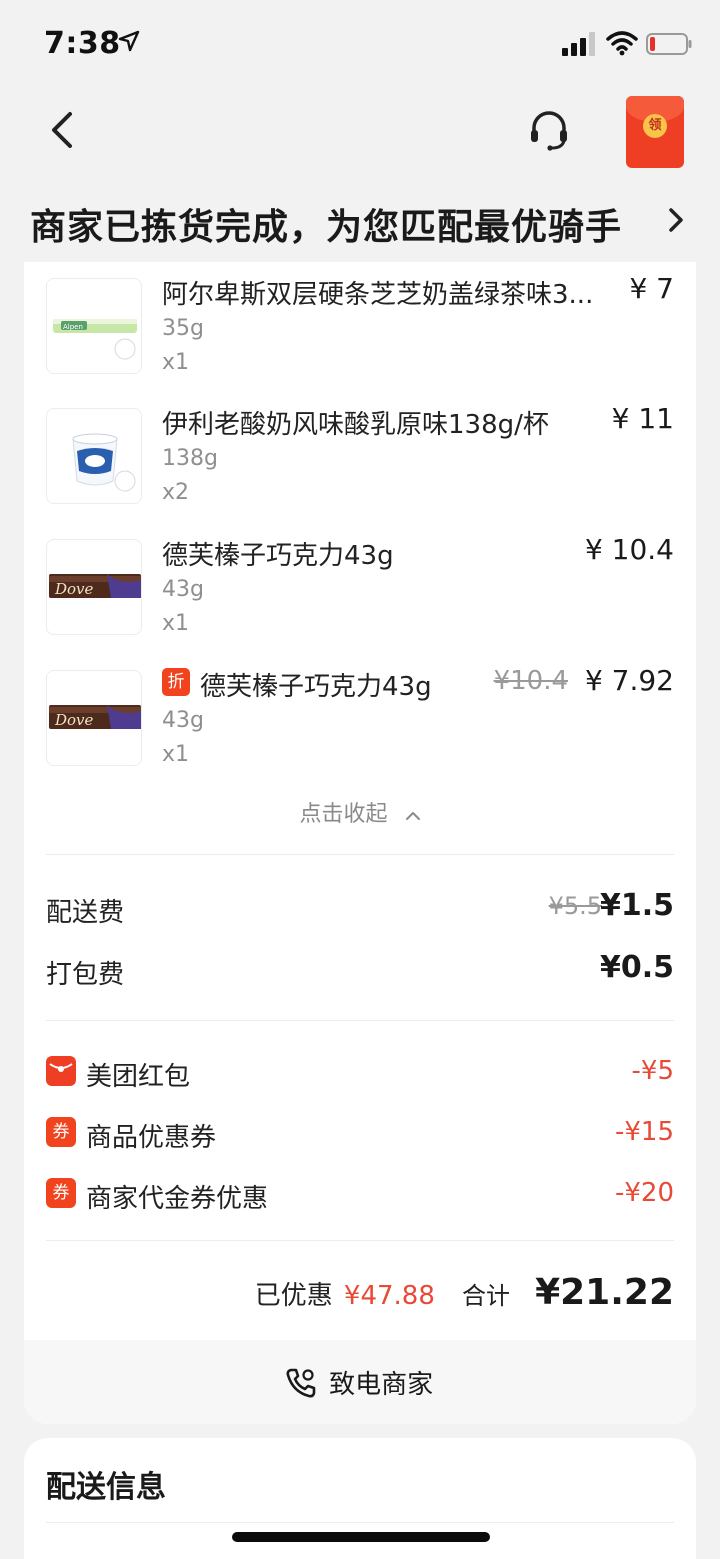 This screenshot has width=720, height=1559. Describe the element at coordinates (636, 967) in the screenshot. I see `packing-fee-value: ¥0.5` at that location.